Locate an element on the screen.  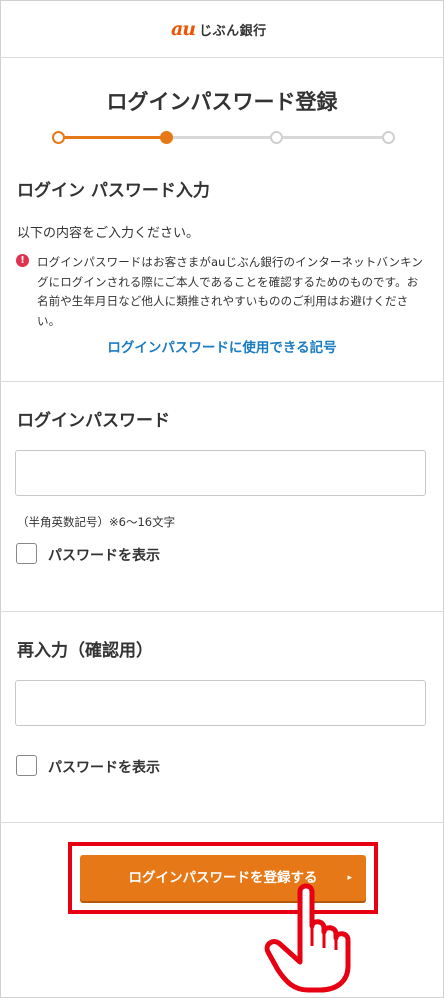
instruction-text: 以下の内容をご入力ください。 is located at coordinates (108, 233).